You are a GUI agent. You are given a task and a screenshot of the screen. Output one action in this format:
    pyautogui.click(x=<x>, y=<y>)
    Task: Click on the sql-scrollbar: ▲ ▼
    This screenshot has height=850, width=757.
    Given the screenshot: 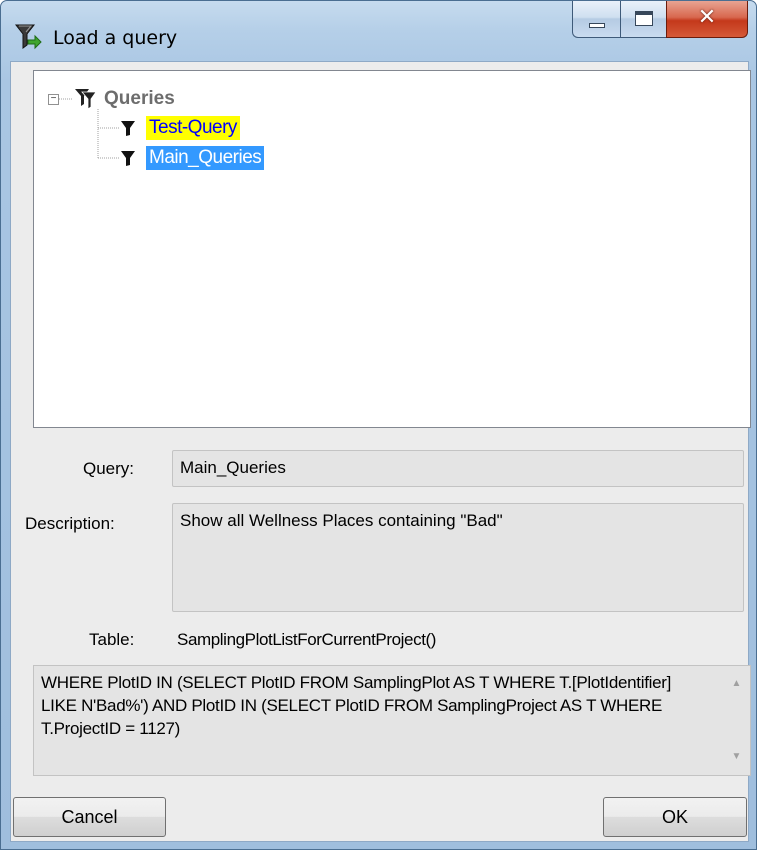 What is the action you would take?
    pyautogui.click(x=736, y=720)
    